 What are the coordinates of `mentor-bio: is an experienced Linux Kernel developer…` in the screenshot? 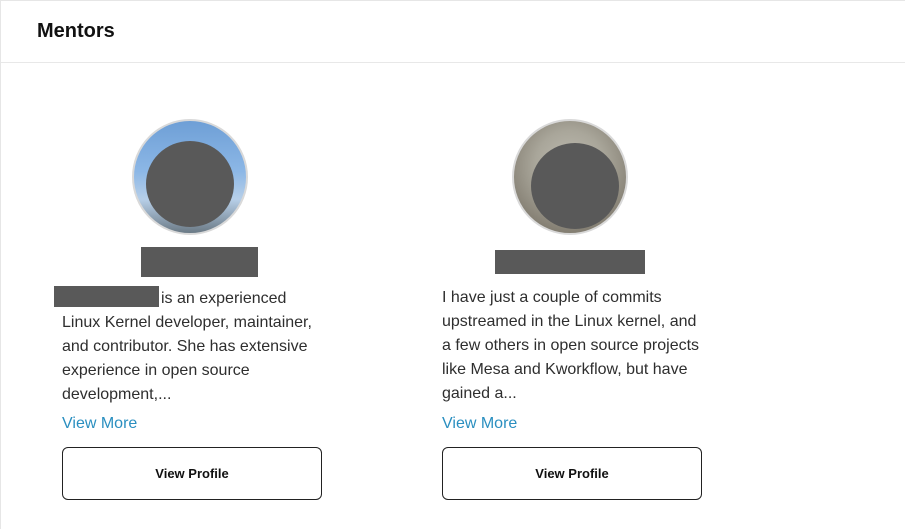 It's located at (189, 346).